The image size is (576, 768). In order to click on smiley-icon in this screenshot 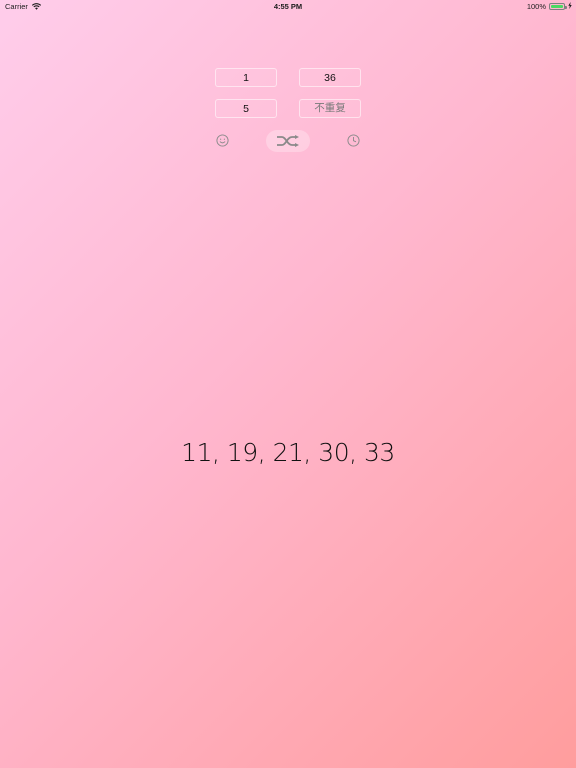, I will do `click(222, 140)`.